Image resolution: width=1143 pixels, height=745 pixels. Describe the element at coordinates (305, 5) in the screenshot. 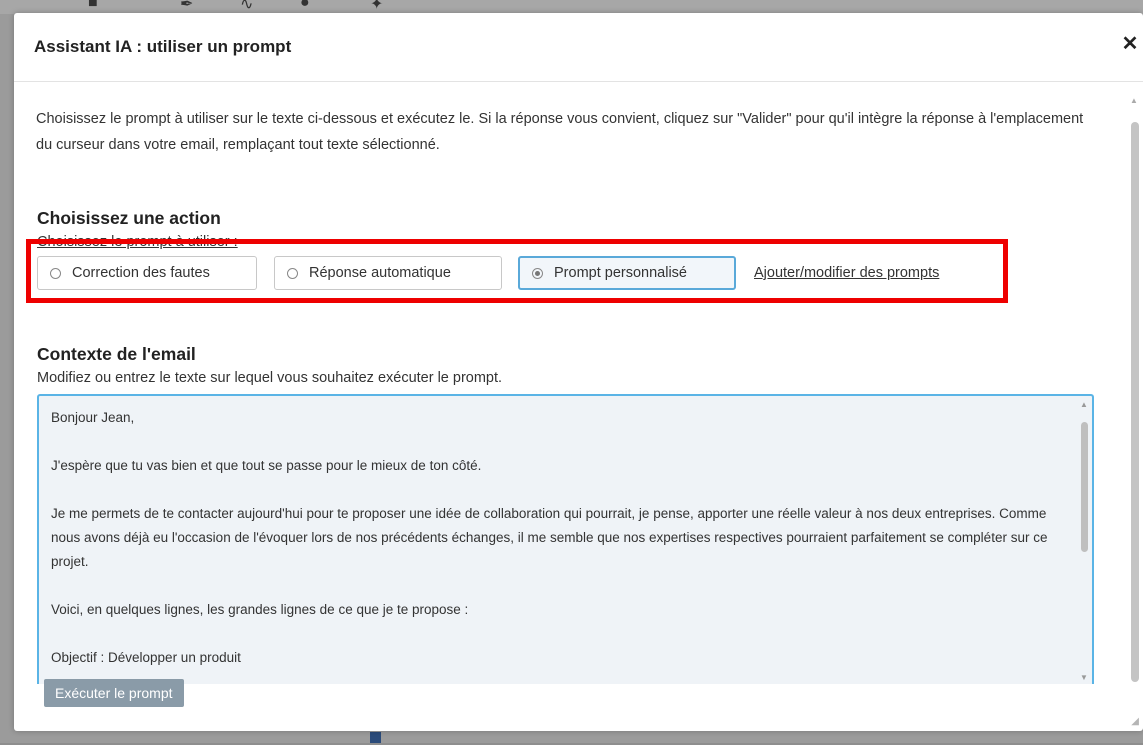

I see `circle-icon: ●` at that location.